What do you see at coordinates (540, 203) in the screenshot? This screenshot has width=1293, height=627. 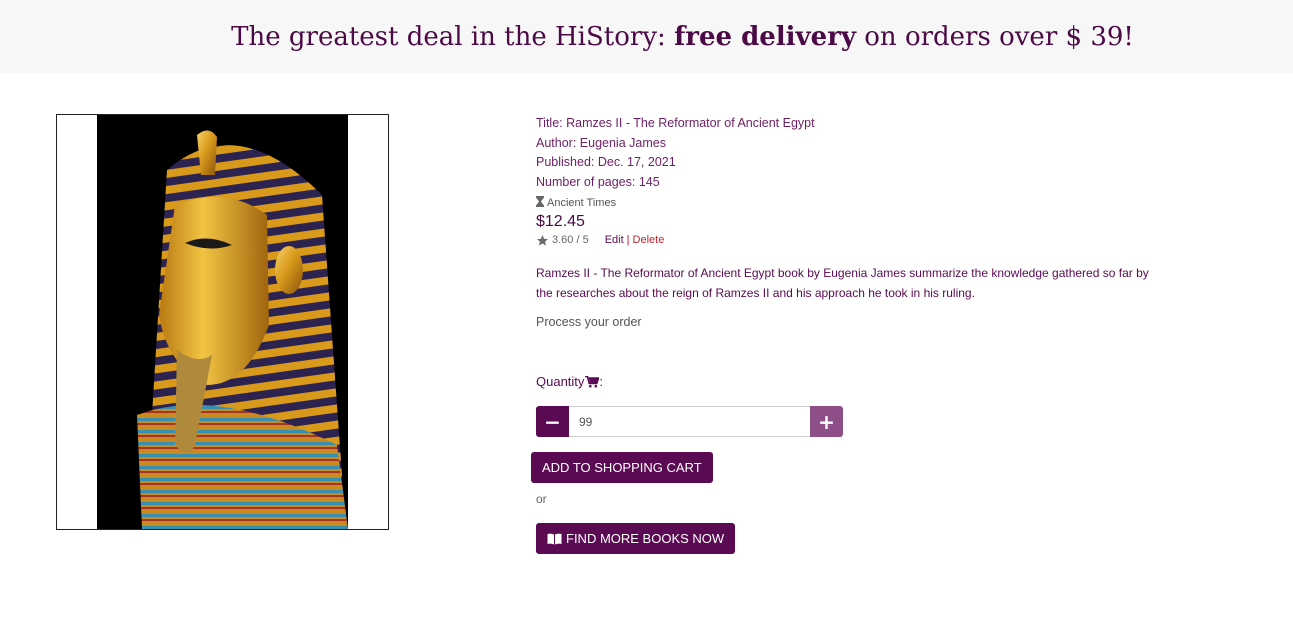 I see `hourglass-icon` at bounding box center [540, 203].